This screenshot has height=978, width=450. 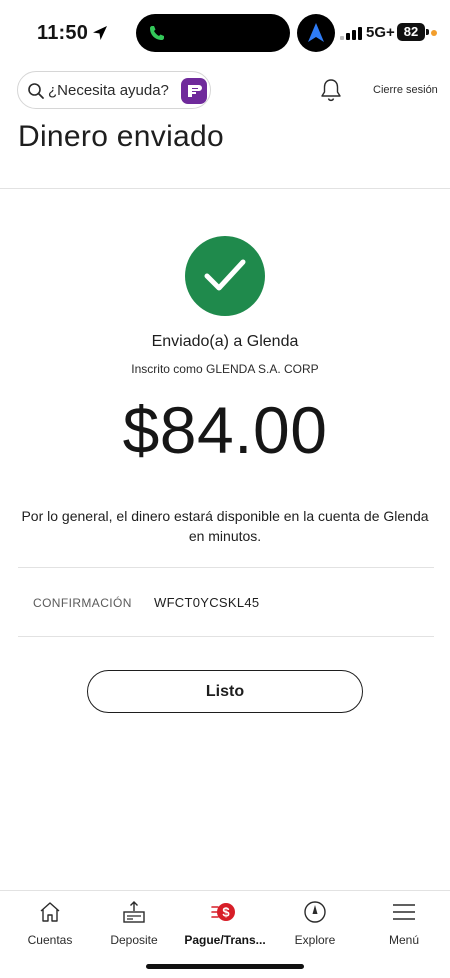 What do you see at coordinates (157, 33) in the screenshot?
I see `phone-call-icon` at bounding box center [157, 33].